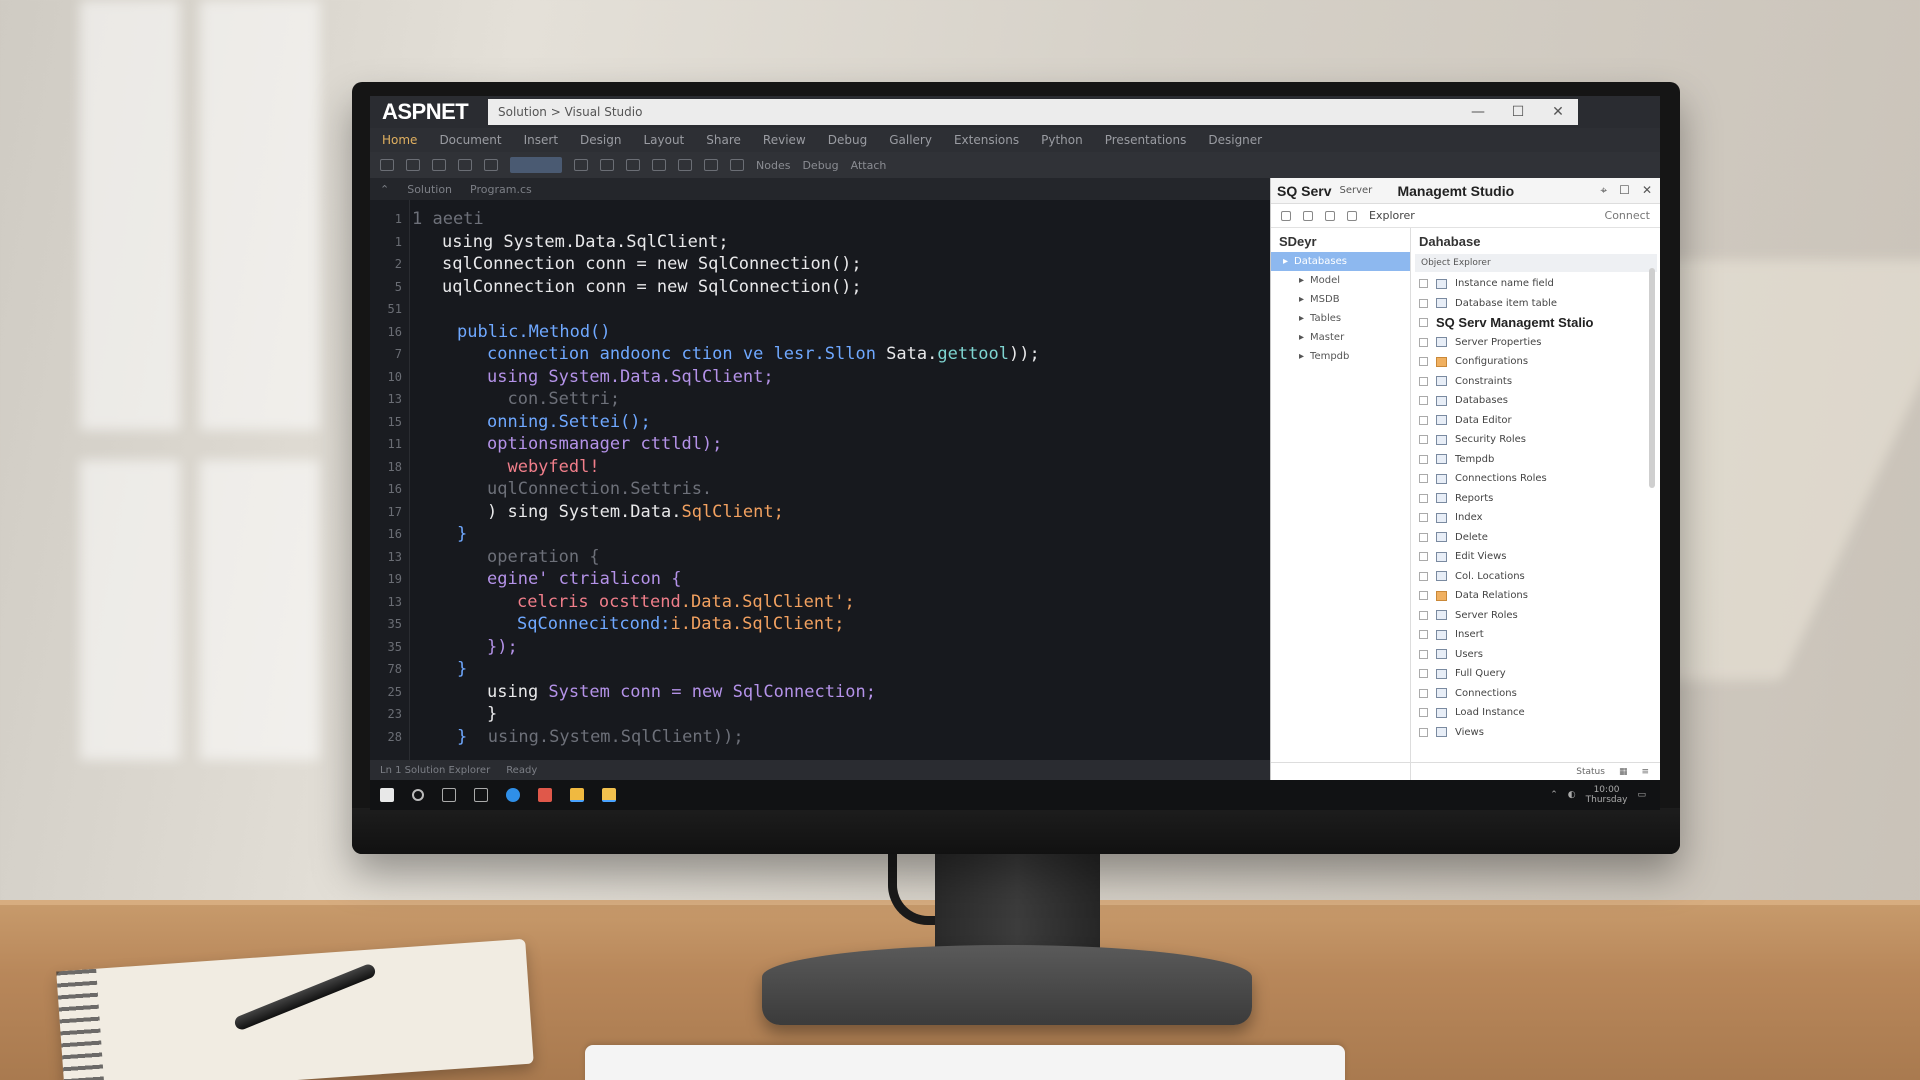 The height and width of the screenshot is (1080, 1920). I want to click on menu-share: Share, so click(723, 140).